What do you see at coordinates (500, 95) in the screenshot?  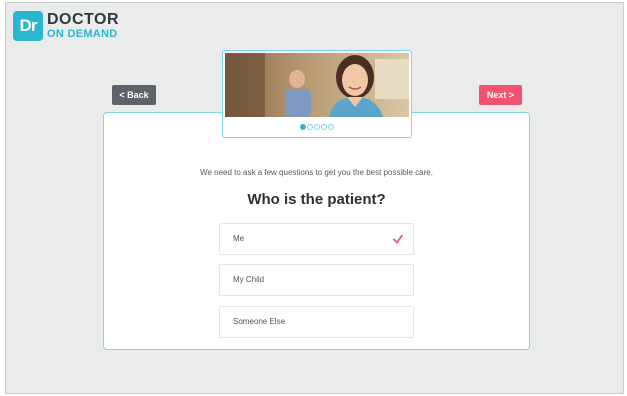 I see `next-button: Next >` at bounding box center [500, 95].